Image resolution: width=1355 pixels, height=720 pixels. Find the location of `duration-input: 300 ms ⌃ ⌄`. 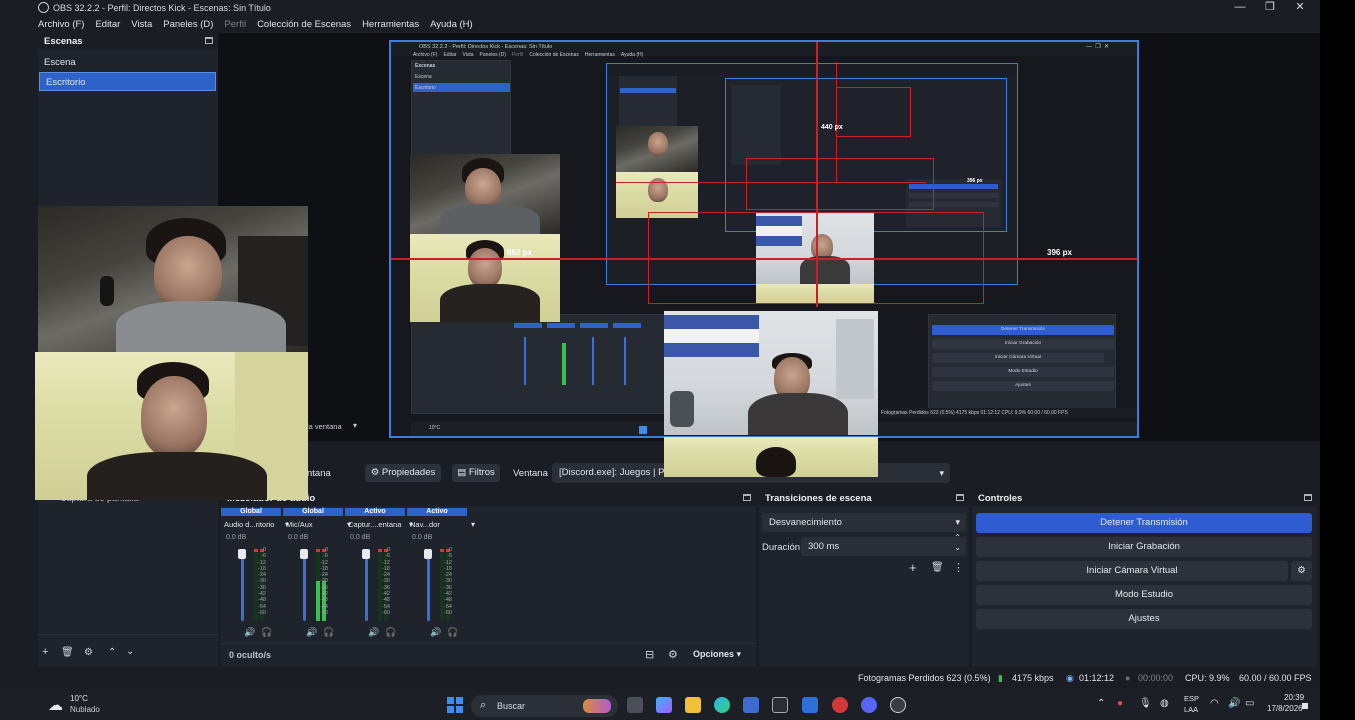

duration-input: 300 ms ⌃ ⌄ is located at coordinates (883, 544).